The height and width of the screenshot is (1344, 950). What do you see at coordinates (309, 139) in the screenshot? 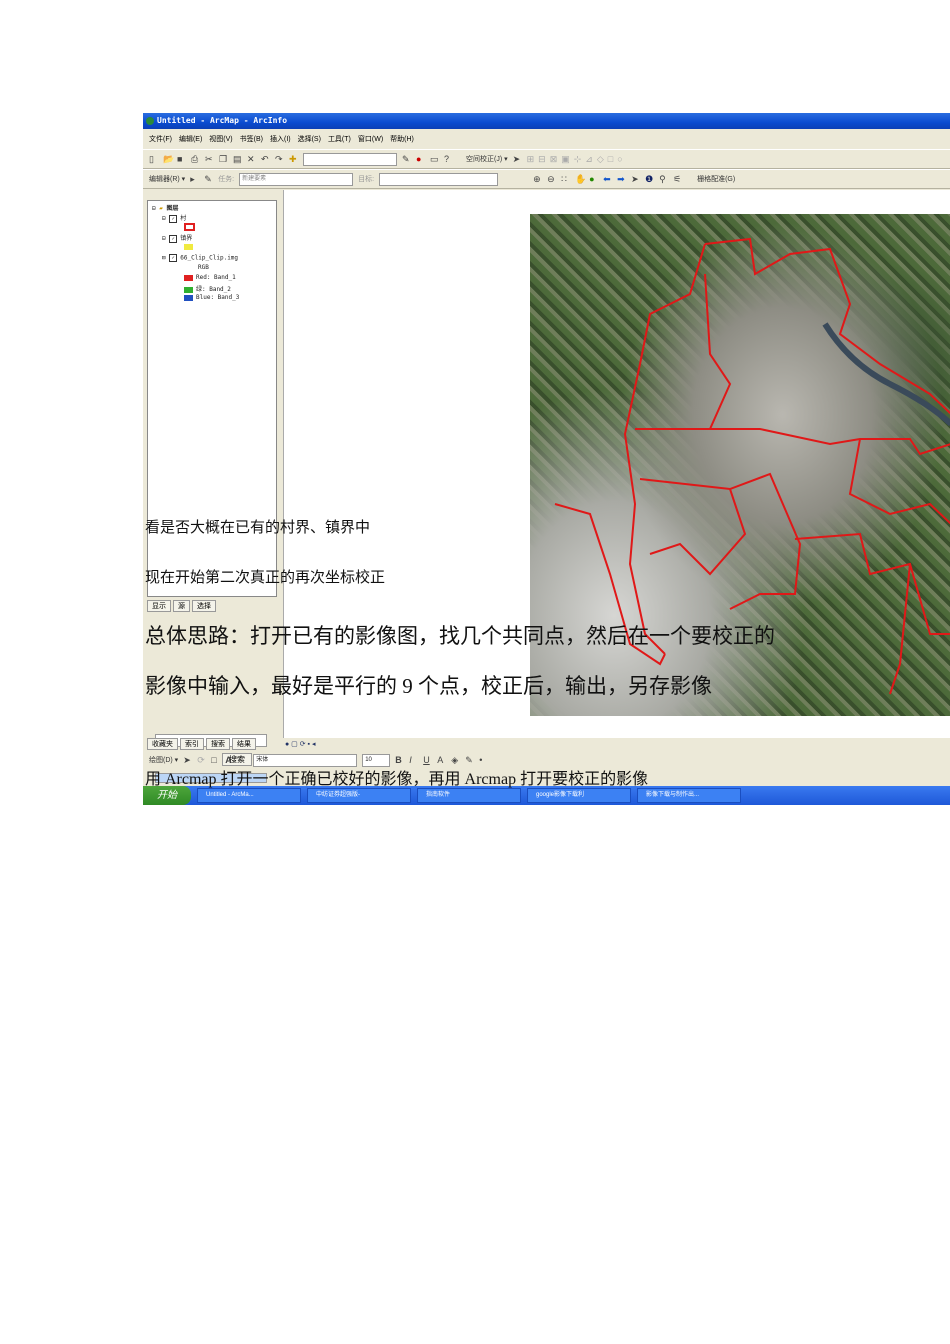
I see `menu-selection: 选择(S)` at bounding box center [309, 139].